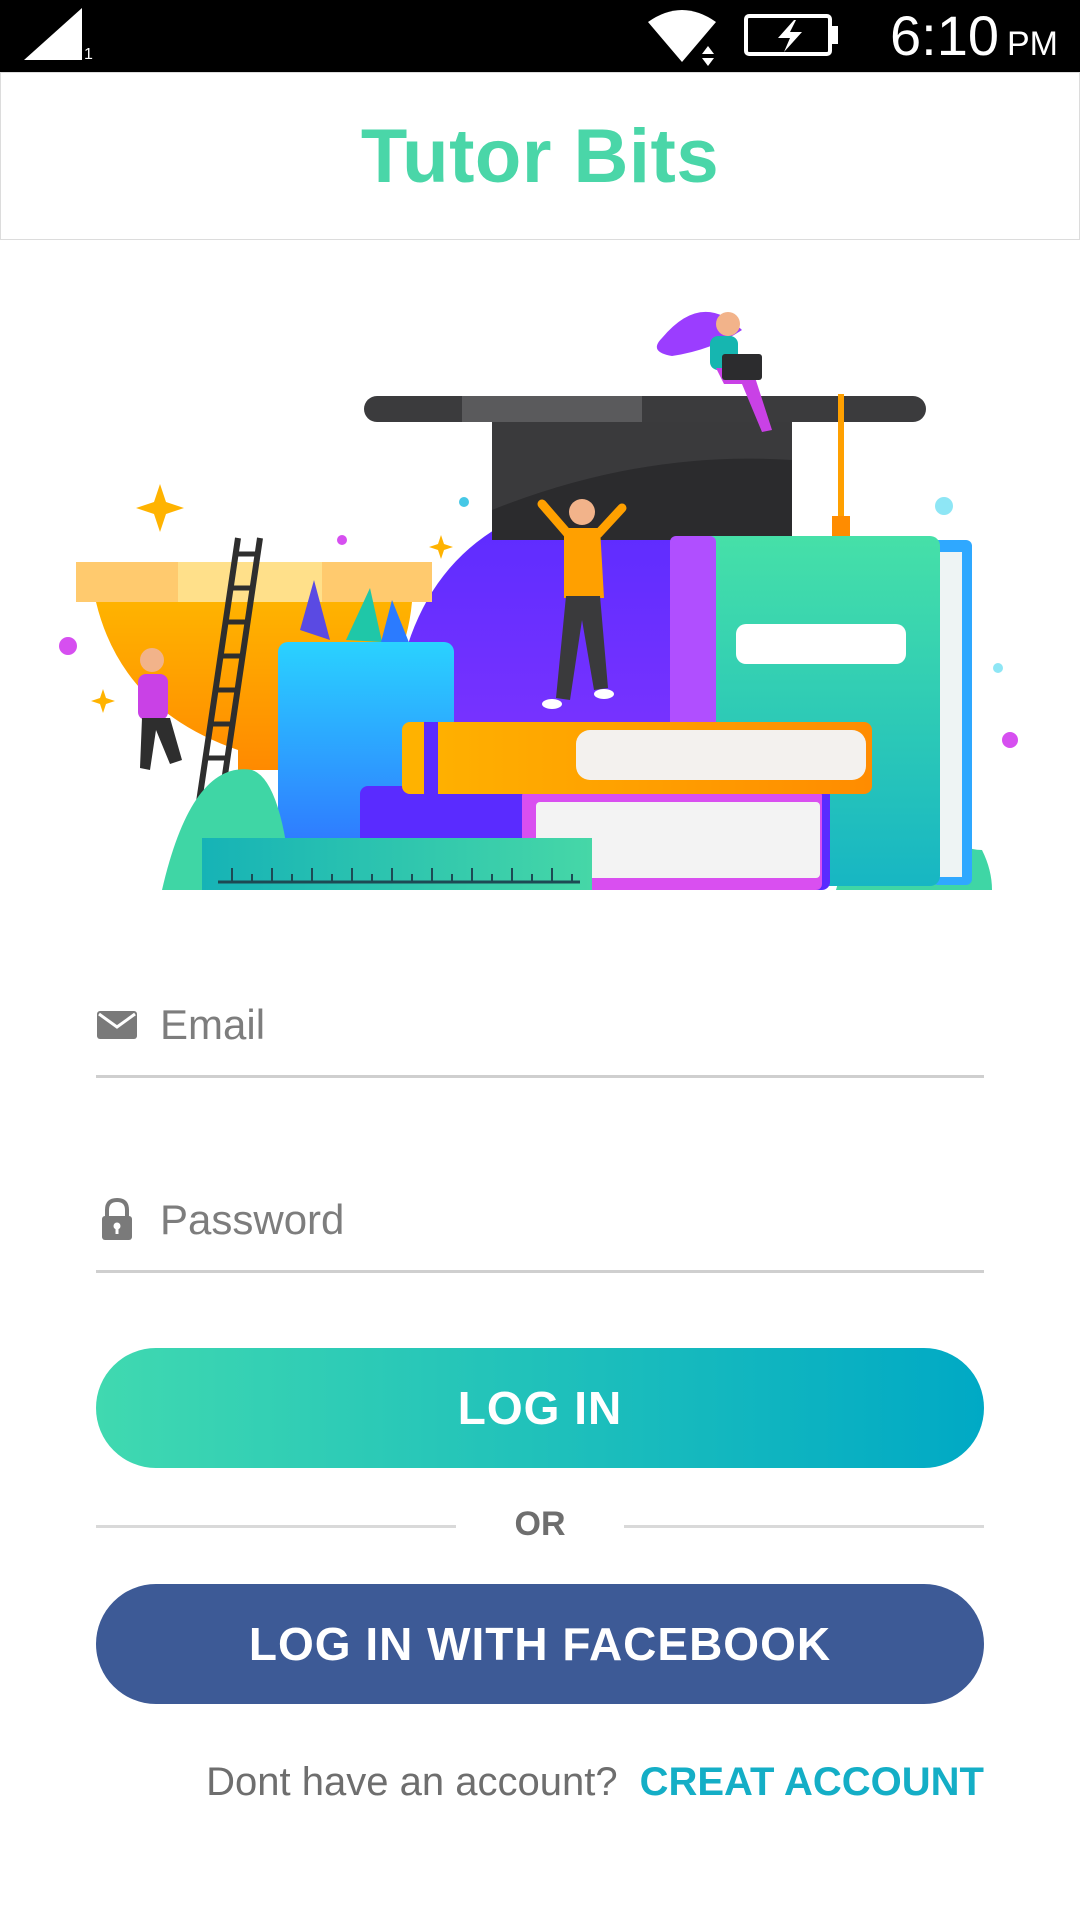  I want to click on email-input, so click(560, 1025).